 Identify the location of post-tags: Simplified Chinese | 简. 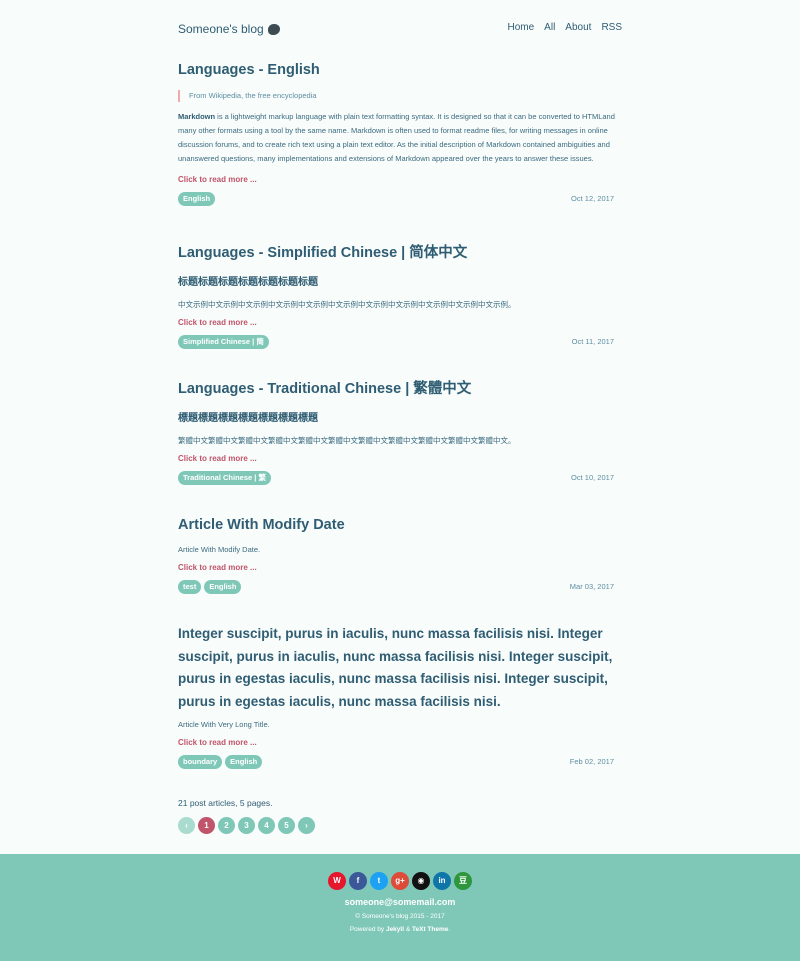
(400, 341).